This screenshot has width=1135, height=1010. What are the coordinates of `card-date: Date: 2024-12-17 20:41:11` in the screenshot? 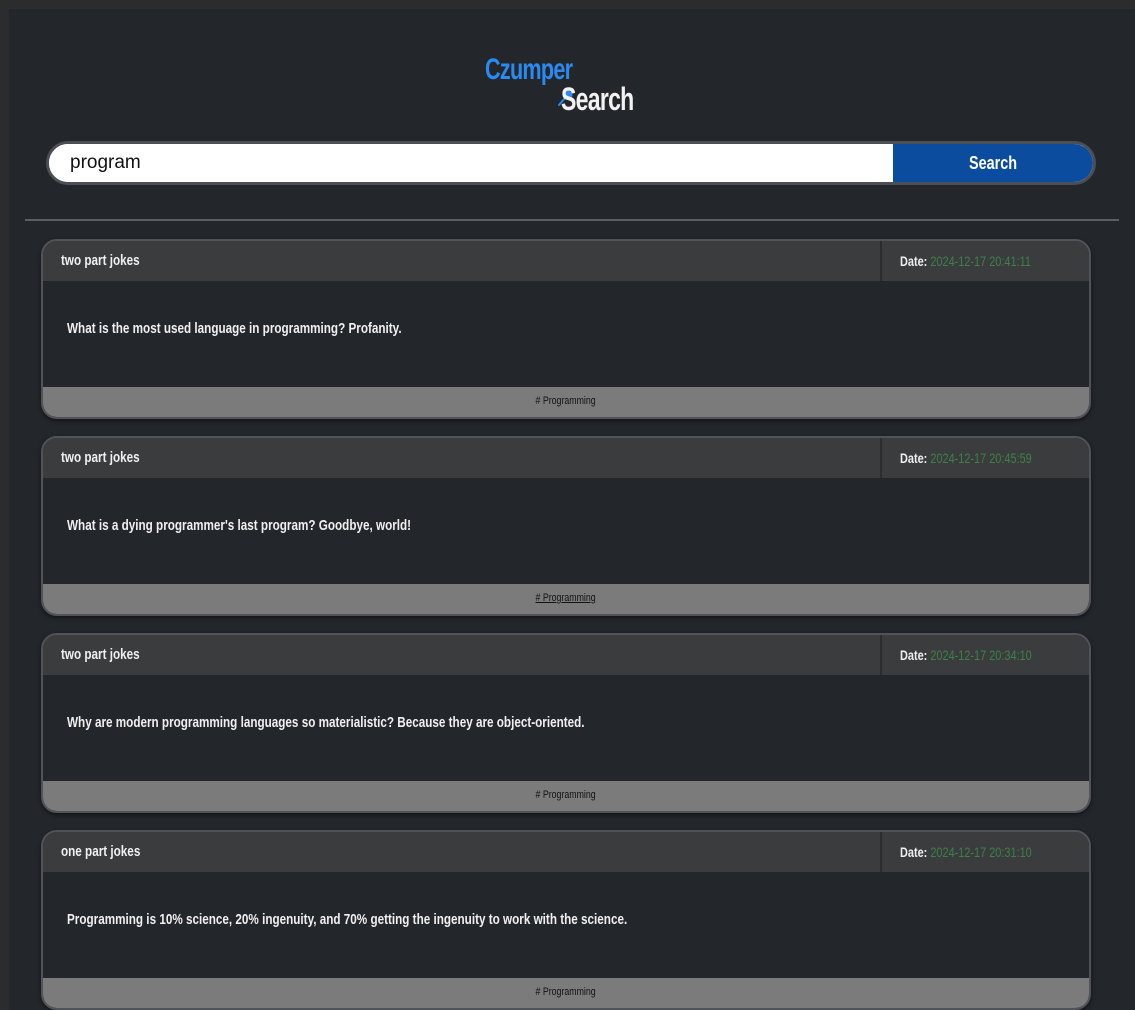 It's located at (965, 261).